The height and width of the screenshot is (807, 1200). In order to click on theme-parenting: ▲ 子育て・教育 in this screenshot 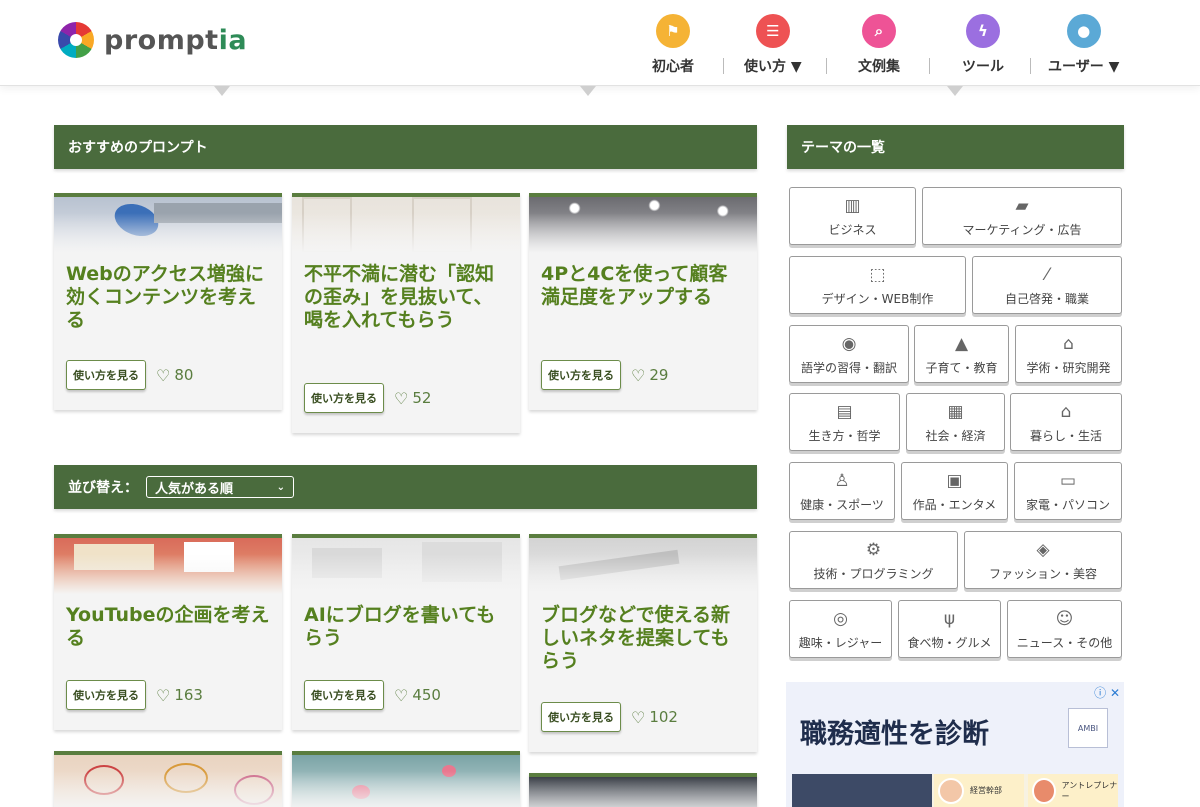, I will do `click(961, 354)`.